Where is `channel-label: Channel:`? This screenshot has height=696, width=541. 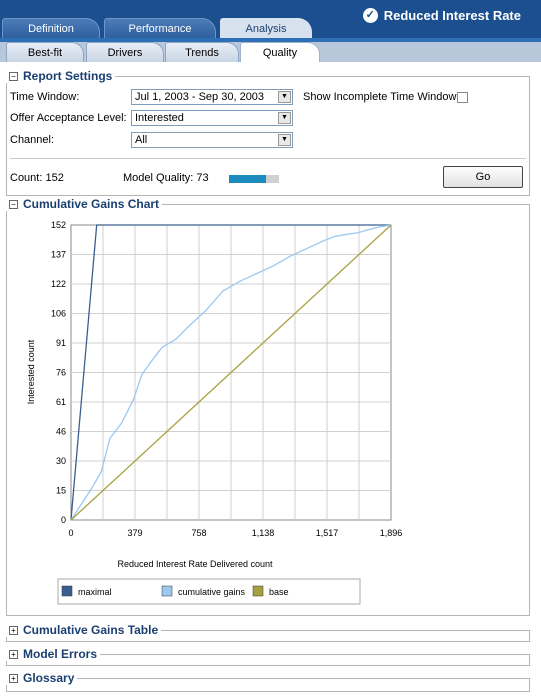 channel-label: Channel: is located at coordinates (32, 140).